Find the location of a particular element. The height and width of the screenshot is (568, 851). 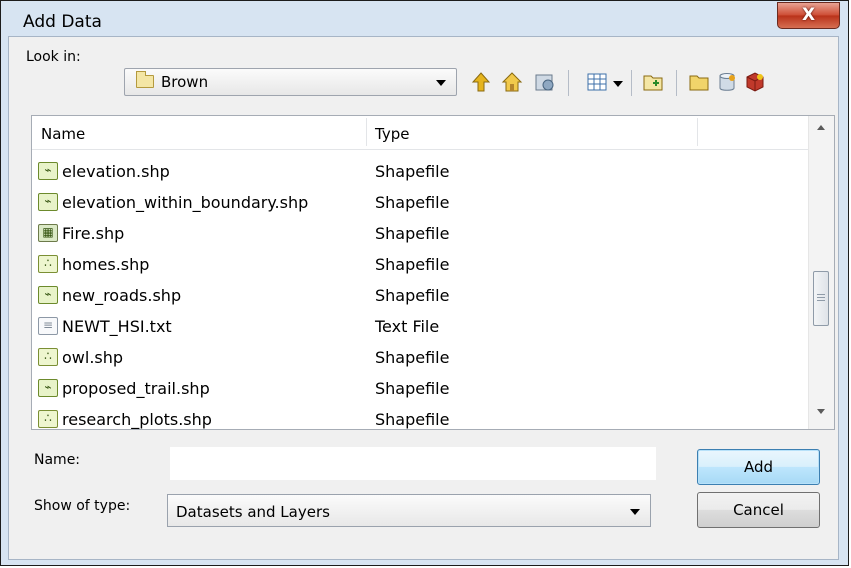

text-file-icon: ≡ is located at coordinates (48, 326).